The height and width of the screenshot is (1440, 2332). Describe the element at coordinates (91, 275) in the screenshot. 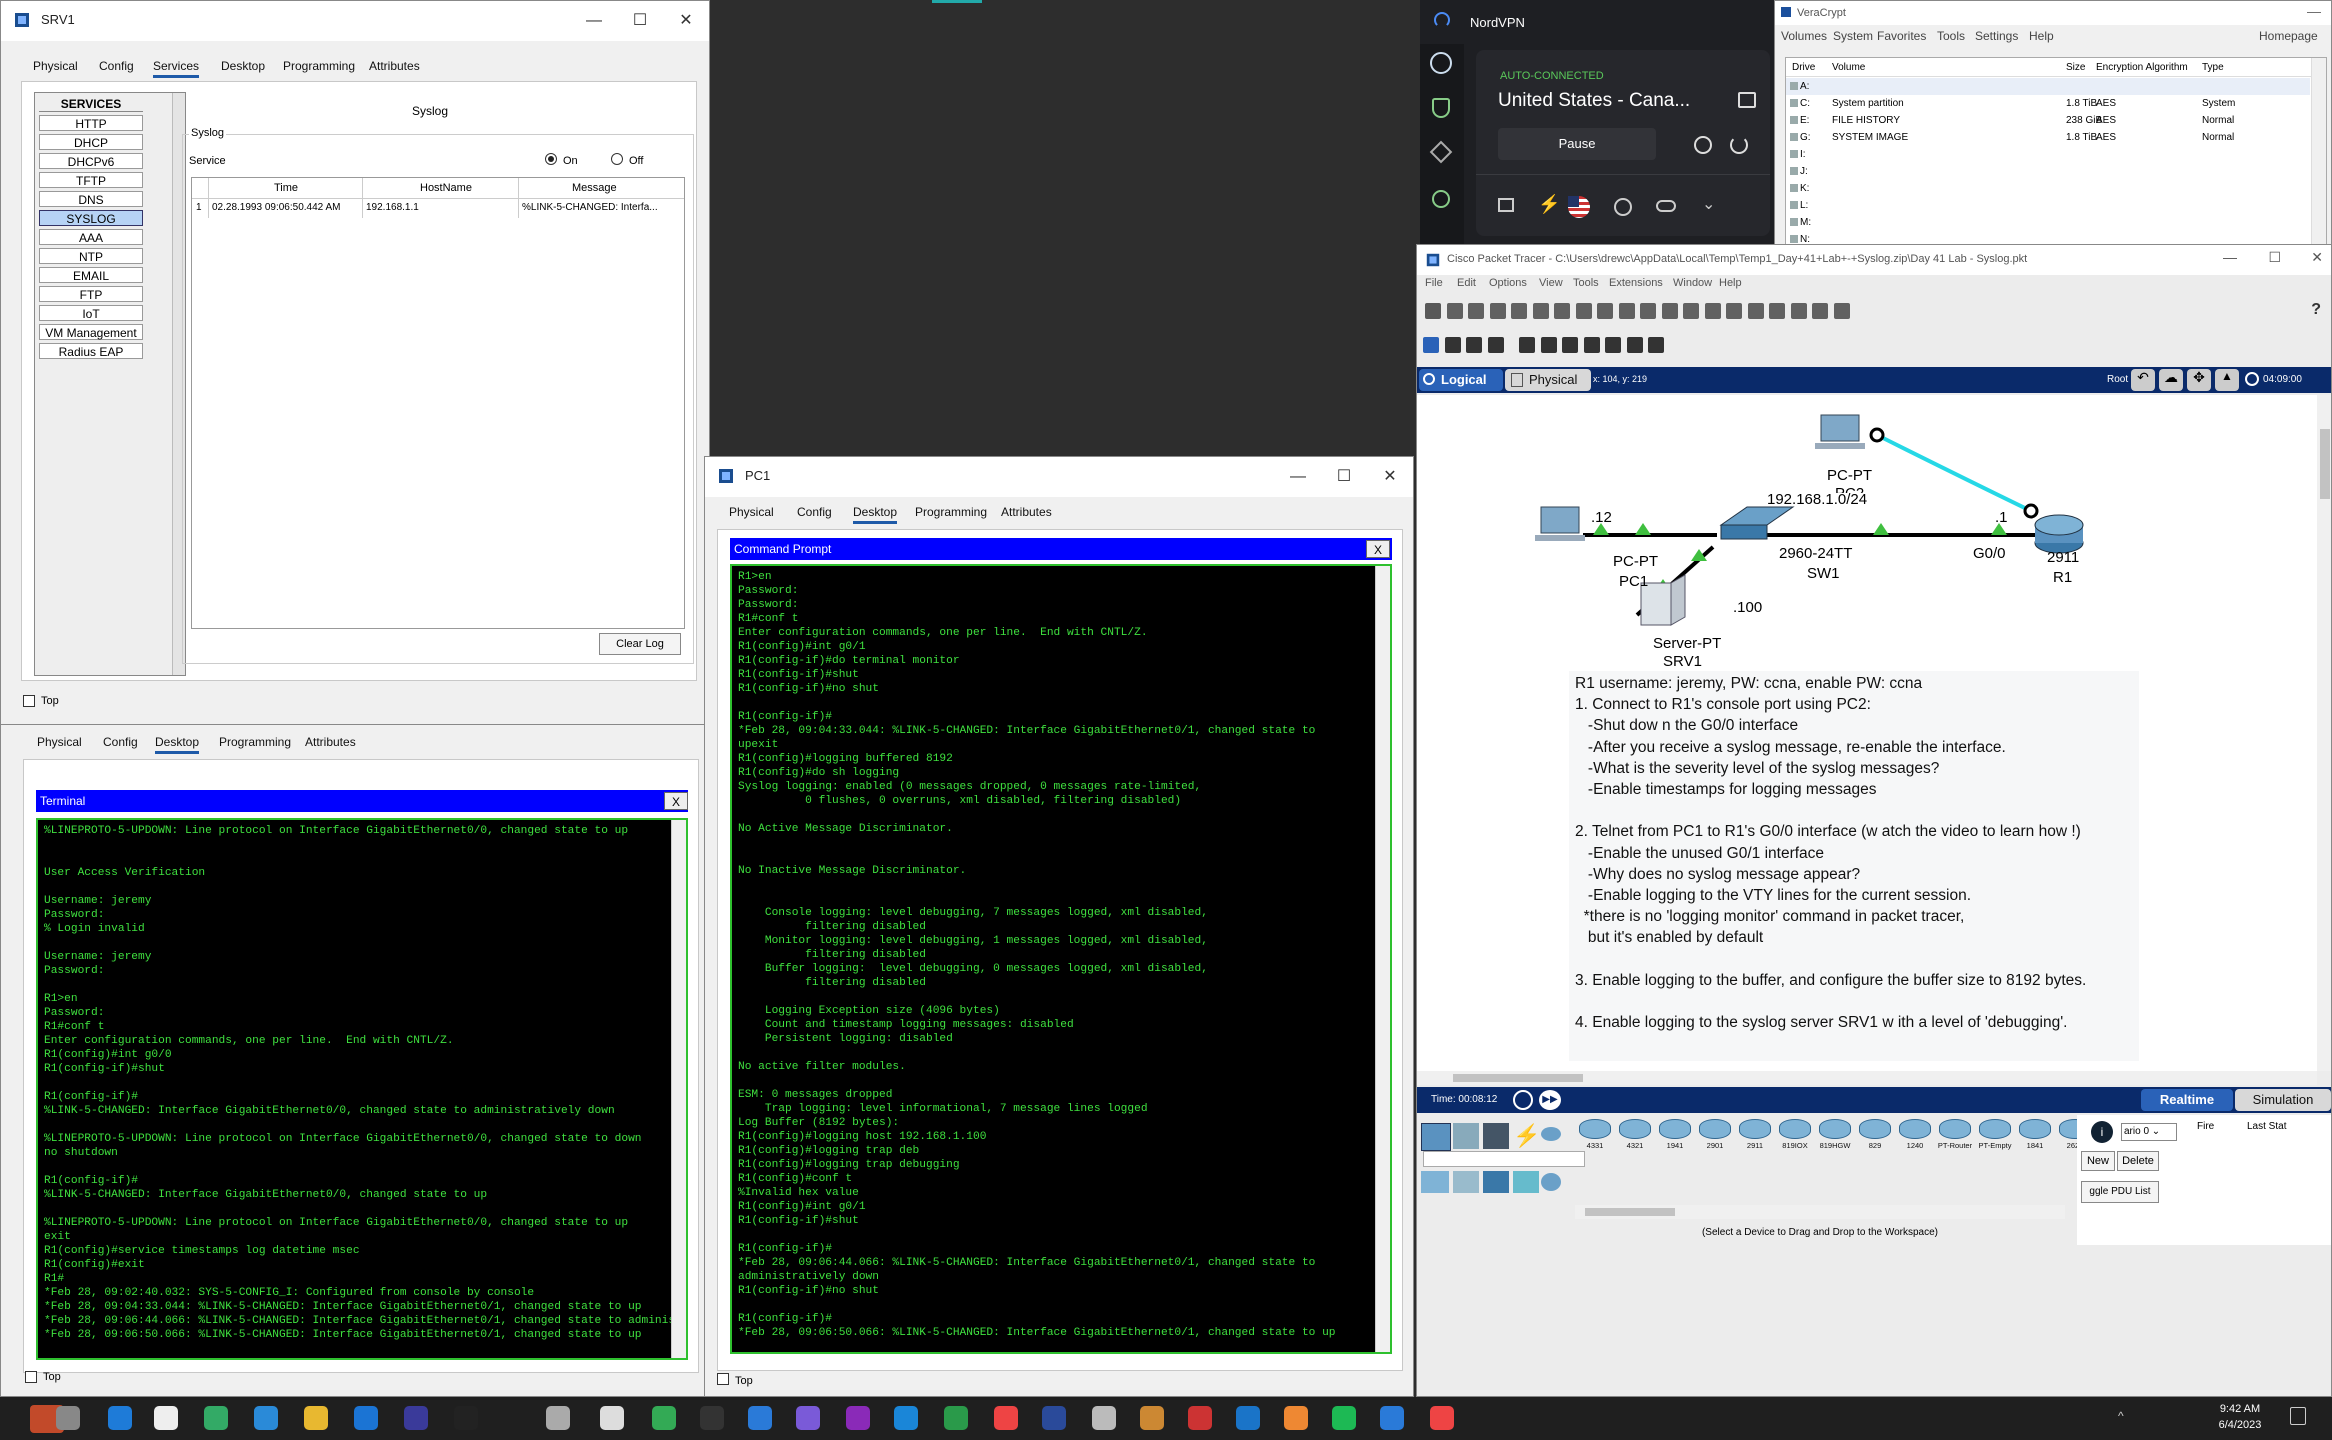

I see `service-email: EMAIL` at that location.